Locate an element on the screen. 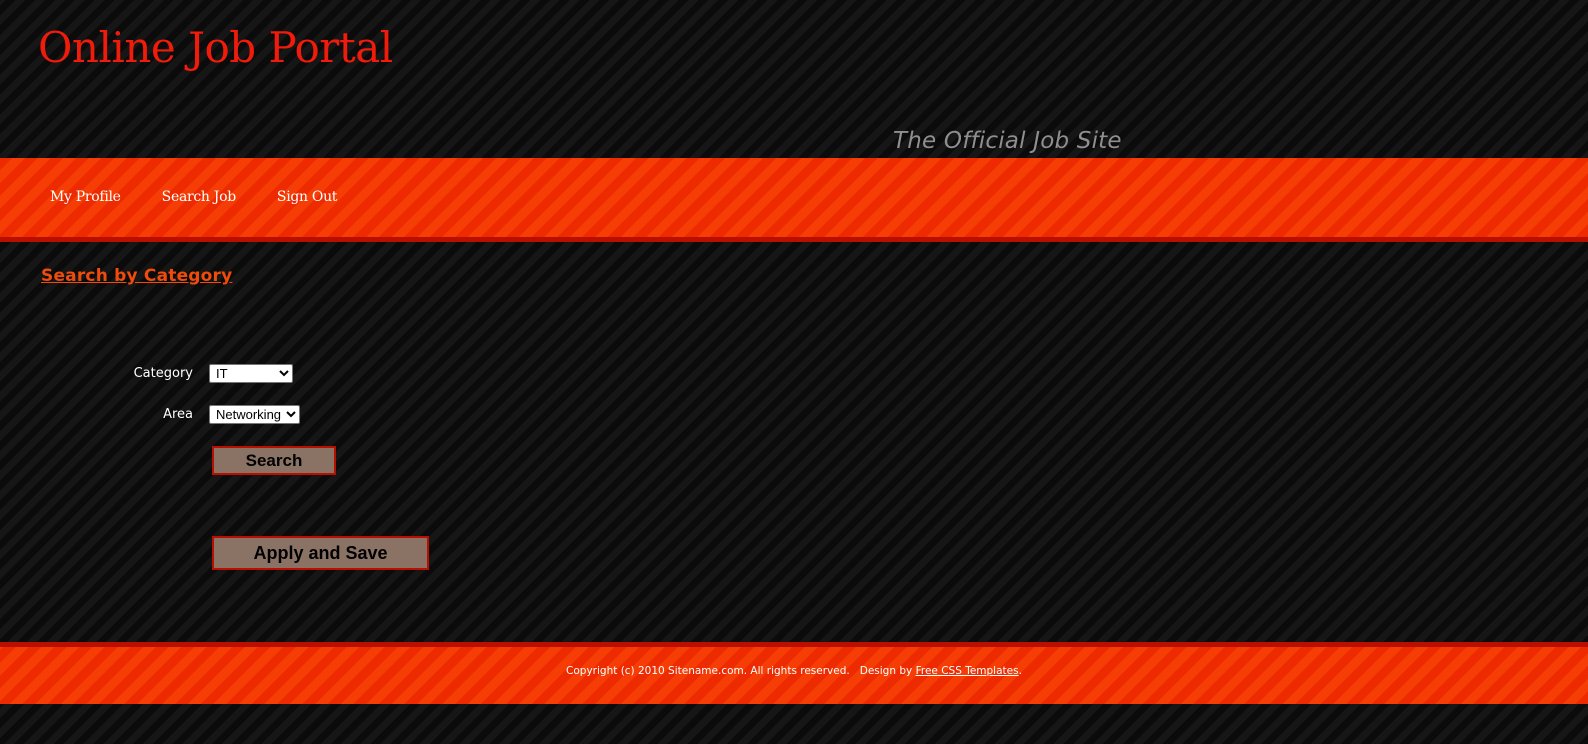  tagline: The Official Job Site is located at coordinates (1007, 141).